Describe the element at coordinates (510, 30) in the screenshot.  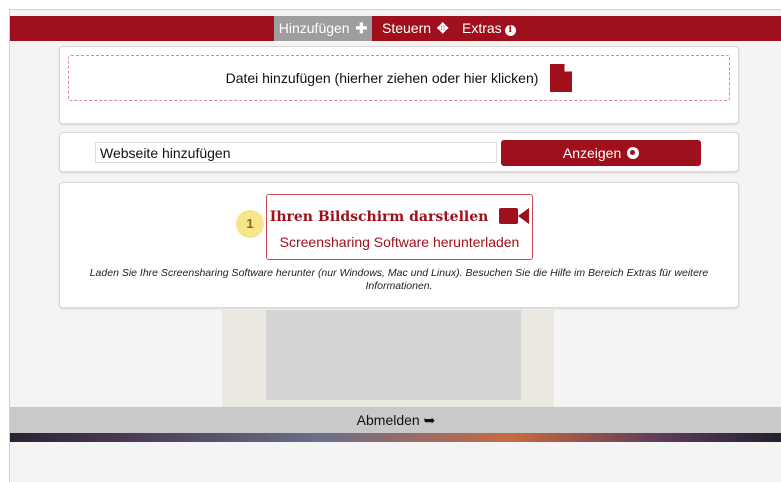
I see `info-icon: i` at that location.